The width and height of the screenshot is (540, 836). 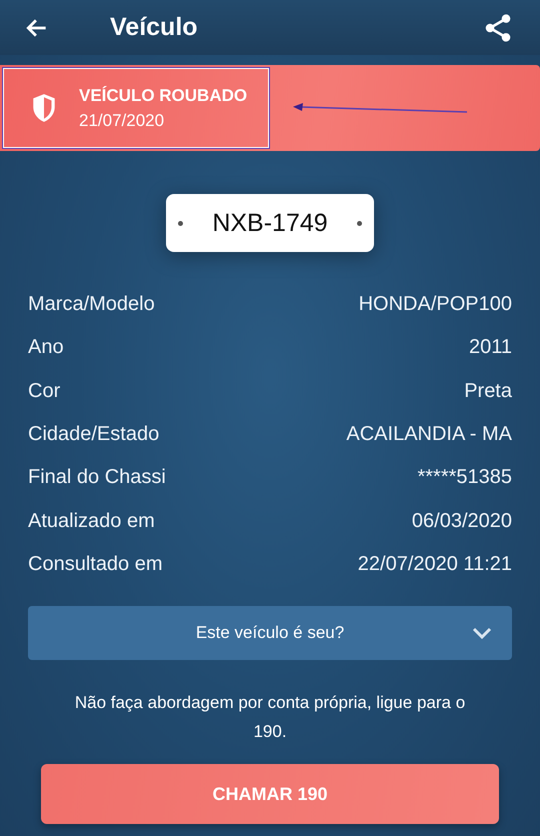 What do you see at coordinates (488, 391) in the screenshot?
I see `detail-value: Preta` at bounding box center [488, 391].